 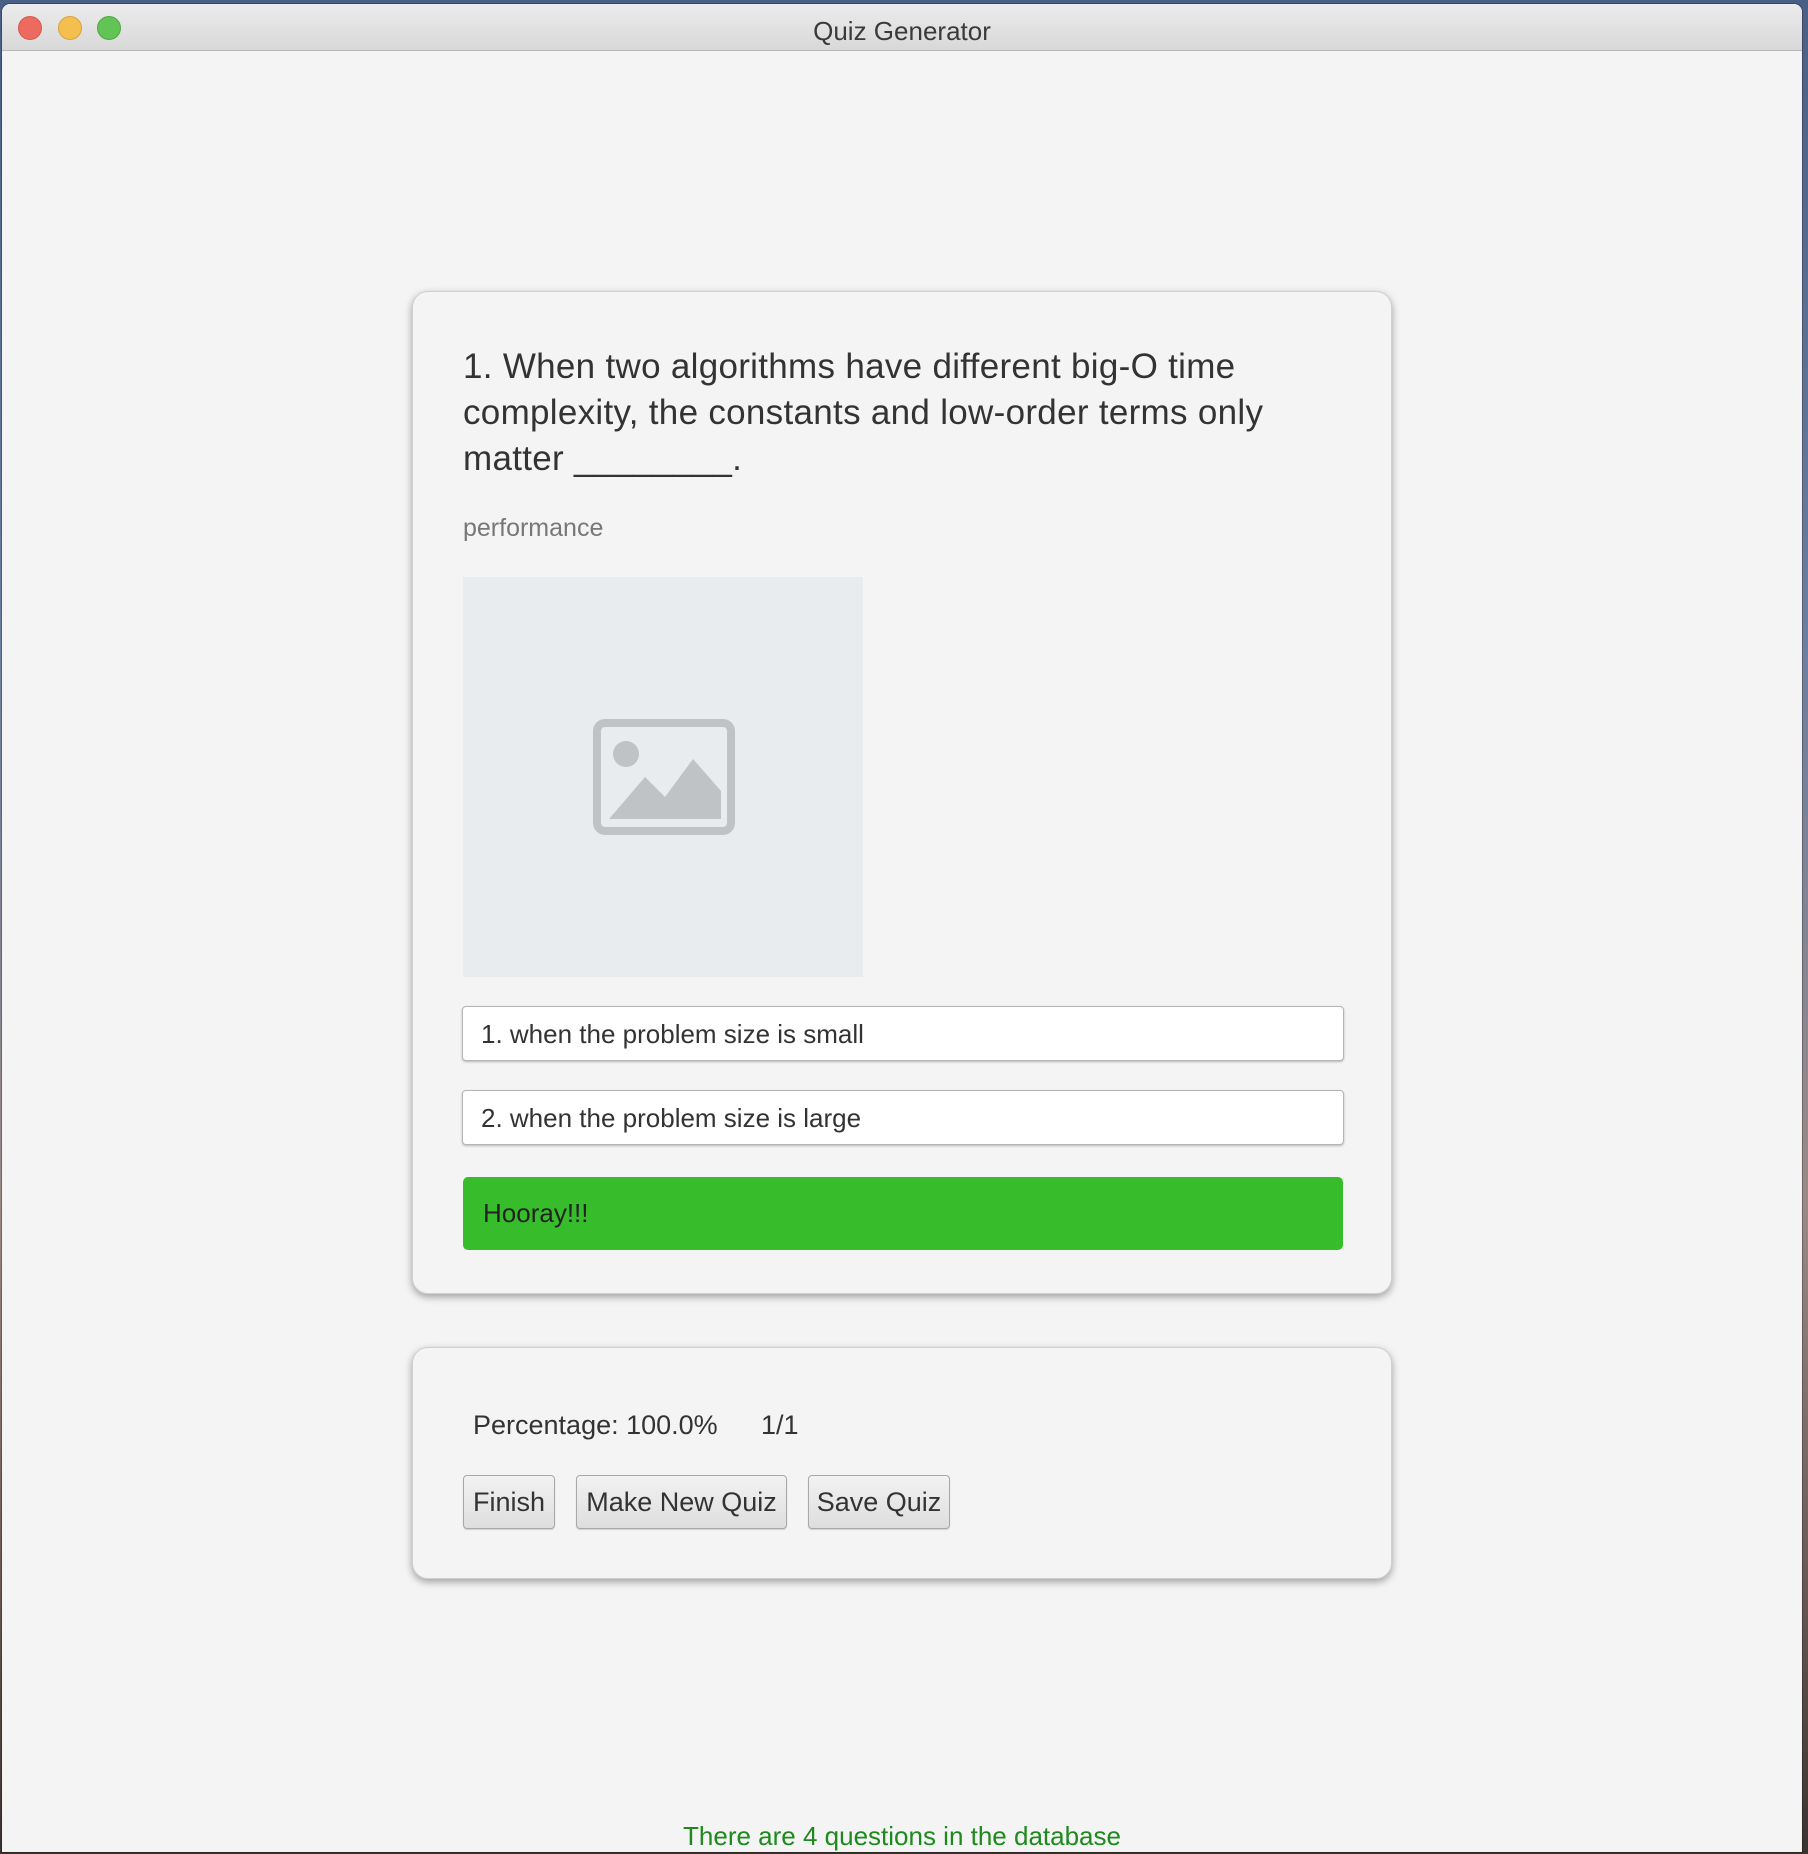 I want to click on image-placeholder-icon, so click(x=664, y=777).